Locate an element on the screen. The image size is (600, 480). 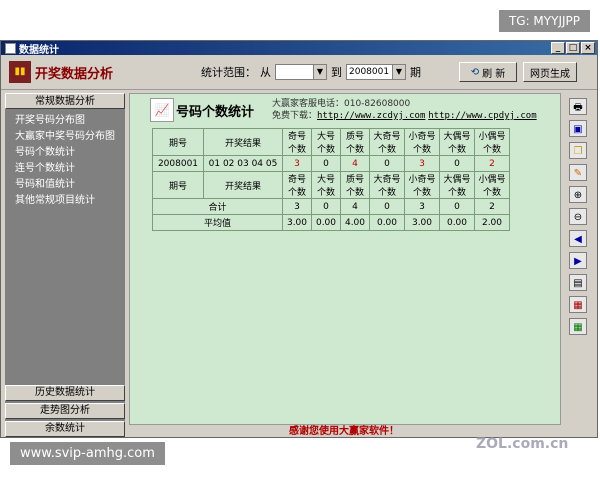
pen-icon: ✎ is located at coordinates (578, 172).